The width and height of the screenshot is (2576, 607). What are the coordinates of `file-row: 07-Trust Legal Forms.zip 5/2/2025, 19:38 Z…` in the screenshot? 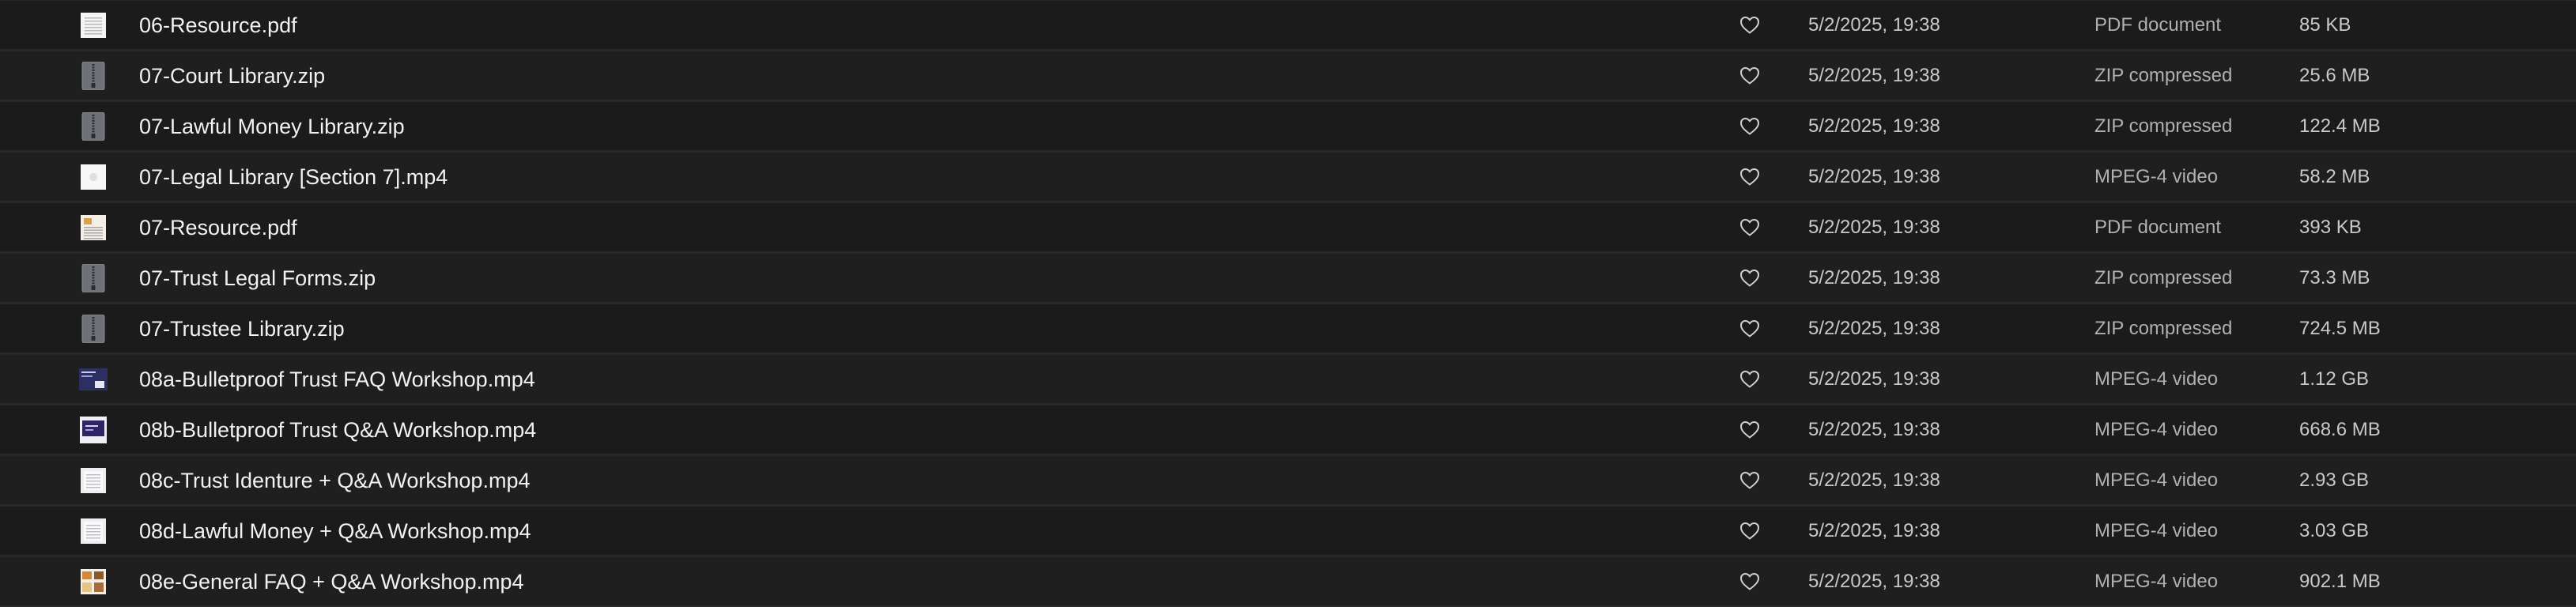 It's located at (1288, 278).